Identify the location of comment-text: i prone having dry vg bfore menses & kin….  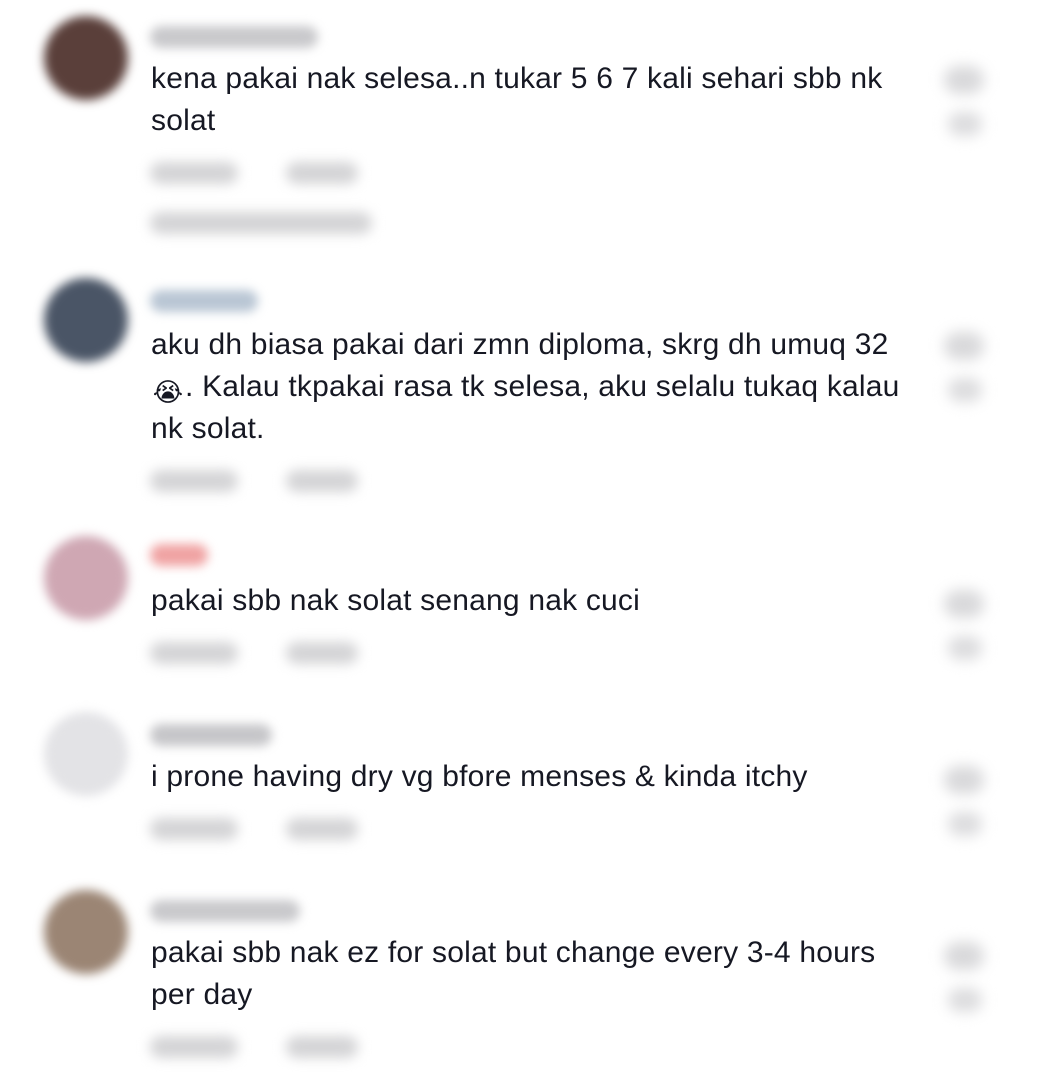
(479, 776).